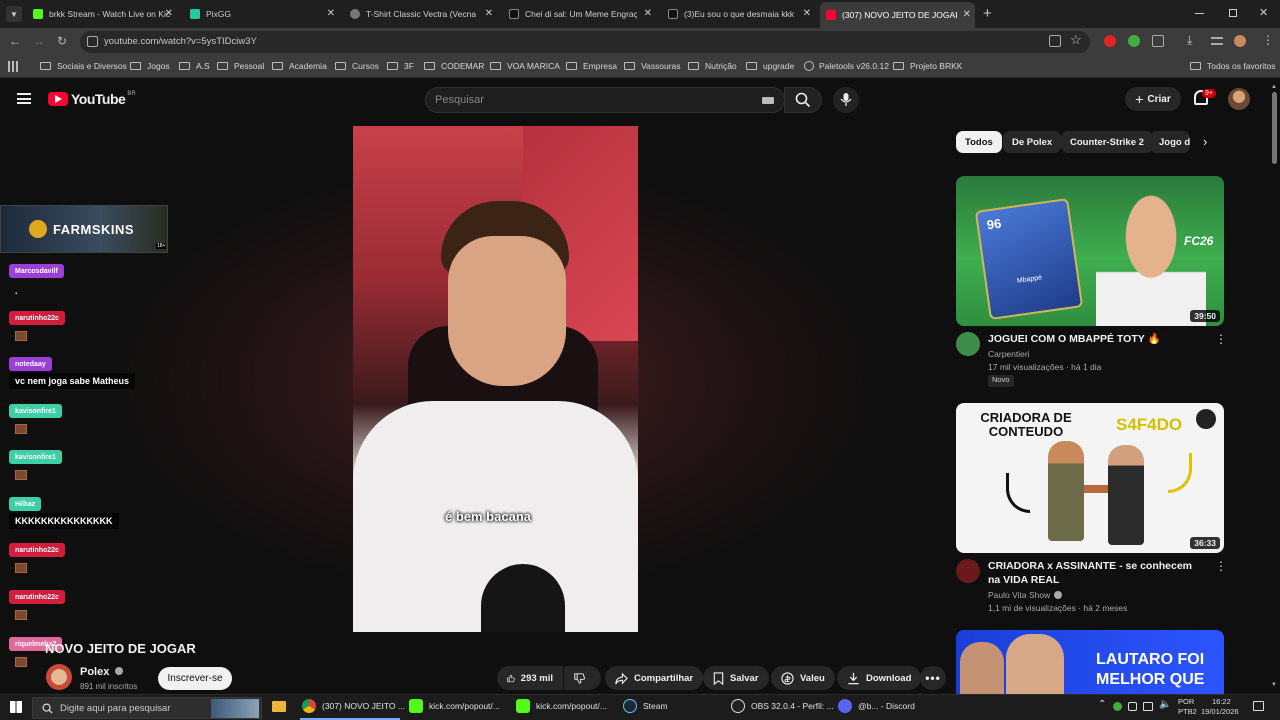  What do you see at coordinates (768, 100) in the screenshot?
I see `keyboard-icon` at bounding box center [768, 100].